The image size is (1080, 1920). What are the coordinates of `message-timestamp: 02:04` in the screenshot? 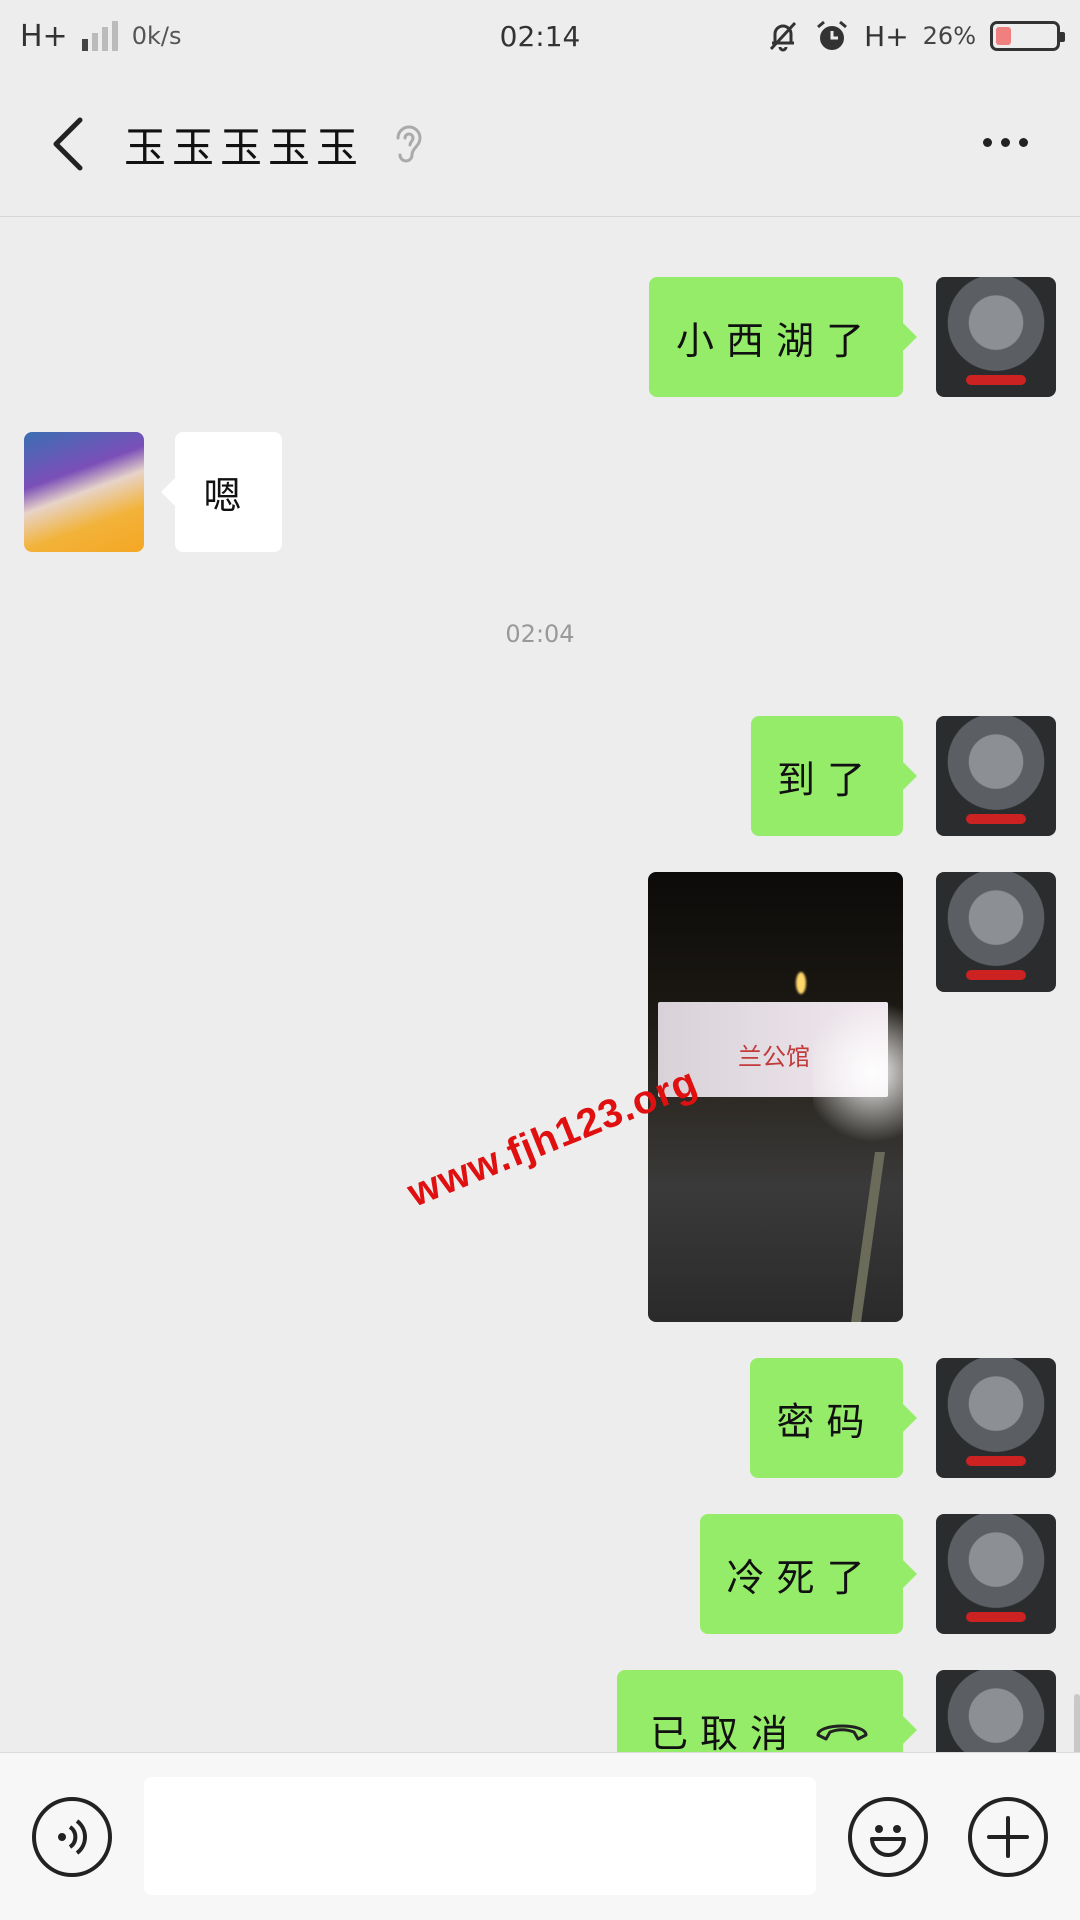 It's located at (540, 634).